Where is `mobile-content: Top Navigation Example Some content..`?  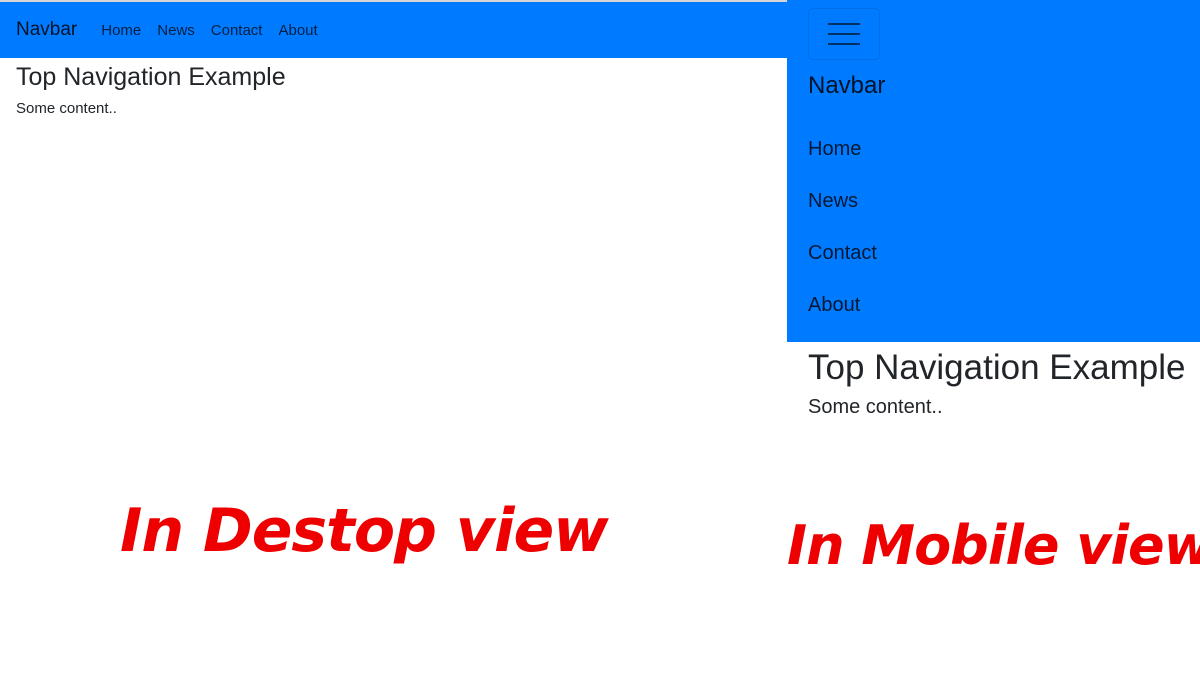
mobile-content: Top Navigation Example Some content.. is located at coordinates (998, 382).